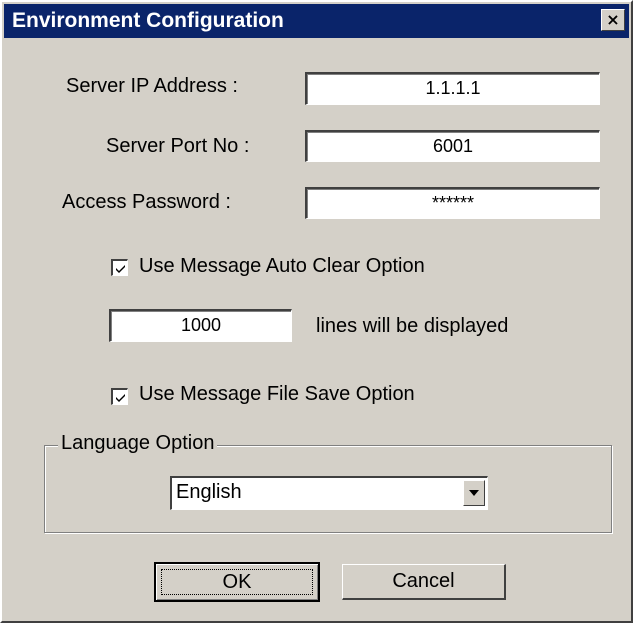 This screenshot has width=633, height=623. Describe the element at coordinates (424, 582) in the screenshot. I see `cancel-button: Cancel` at that location.